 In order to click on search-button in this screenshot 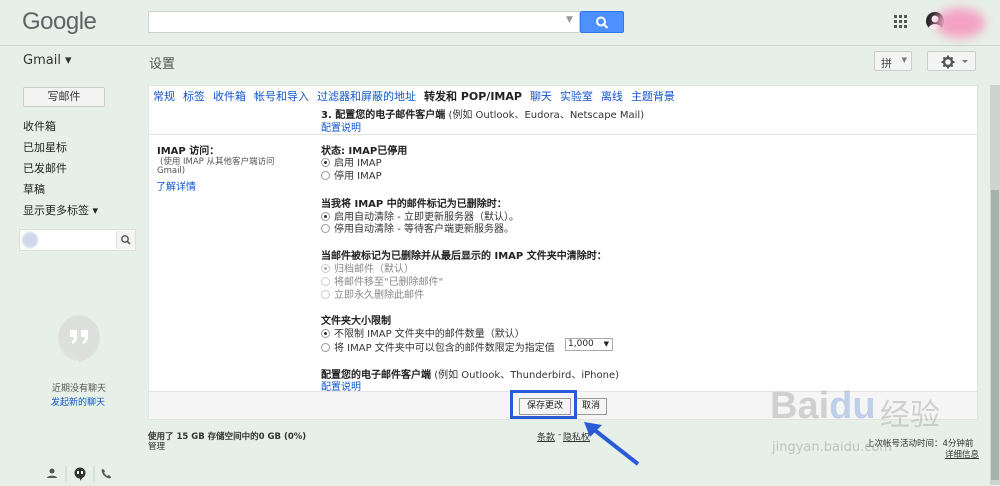, I will do `click(602, 22)`.